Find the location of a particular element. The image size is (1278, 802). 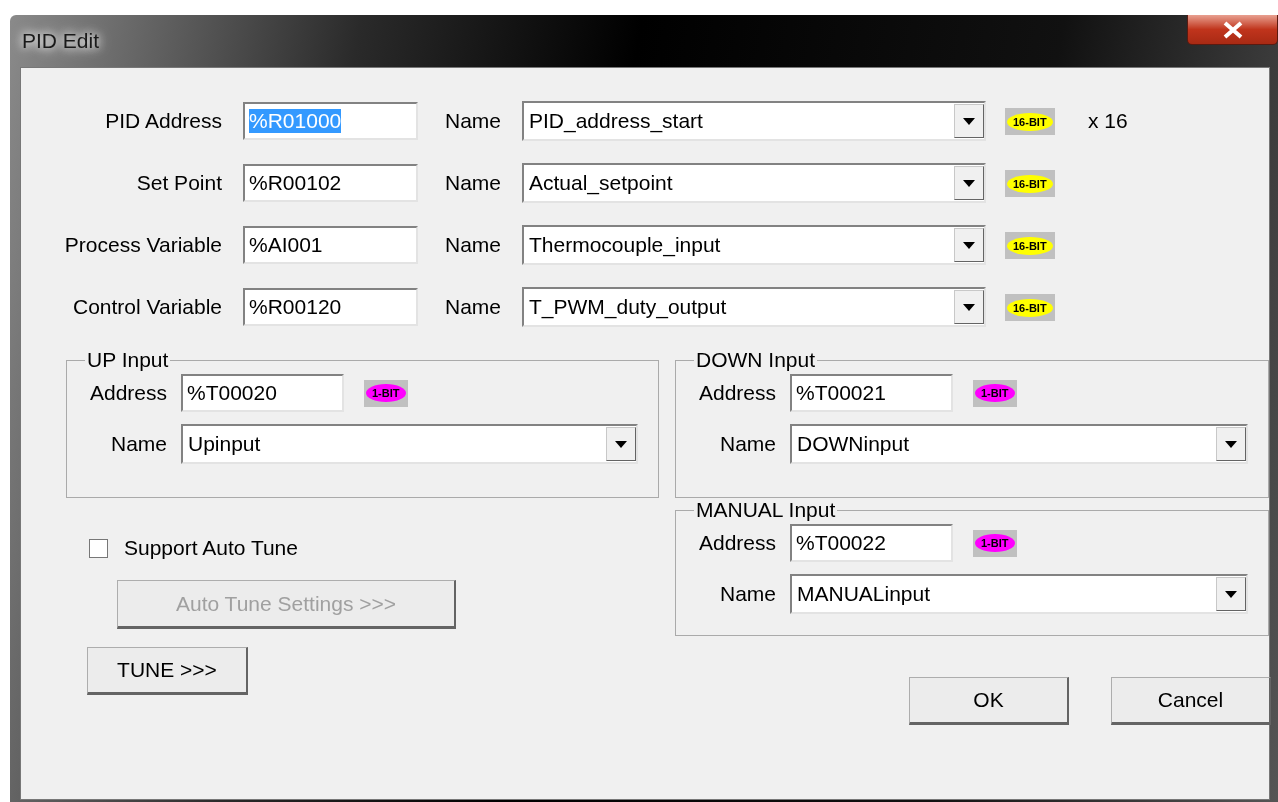

field-label: Control Variable is located at coordinates (147, 307).